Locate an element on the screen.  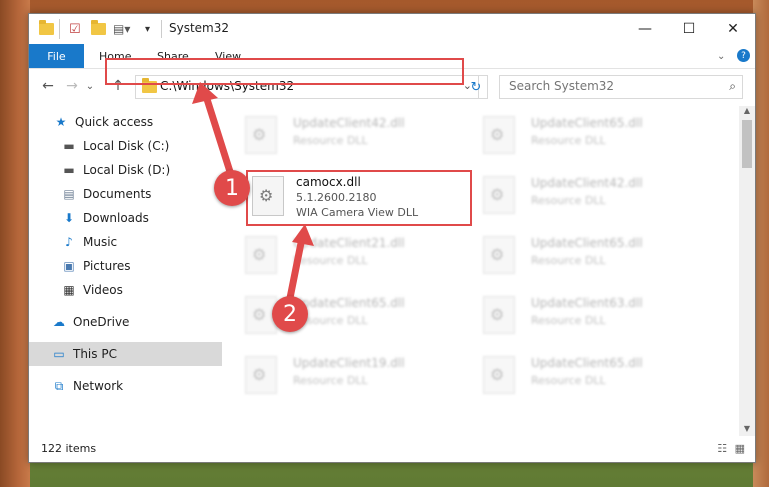
file-version: 5.1.2600.2180 is located at coordinates (336, 197).